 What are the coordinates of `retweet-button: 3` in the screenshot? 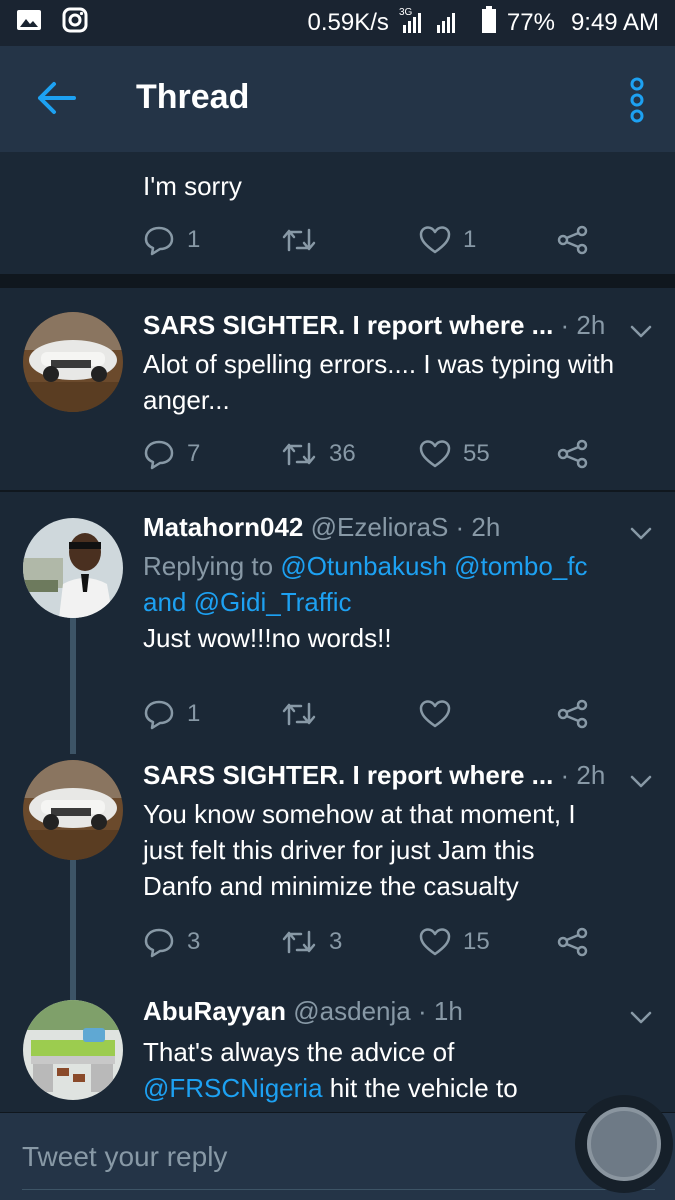 It's located at (311, 942).